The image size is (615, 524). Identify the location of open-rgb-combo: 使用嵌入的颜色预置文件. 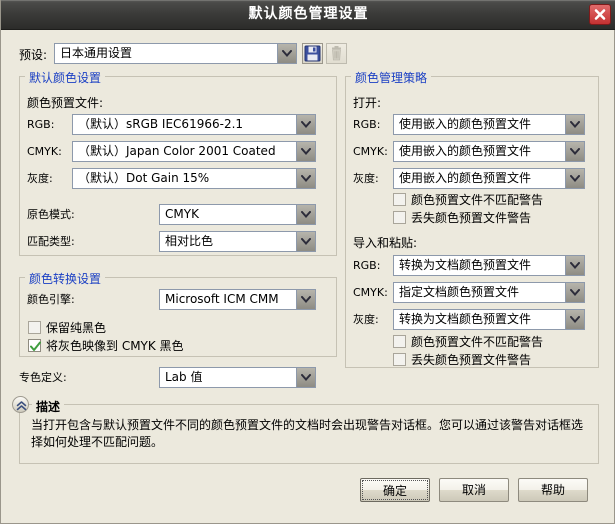
(489, 124).